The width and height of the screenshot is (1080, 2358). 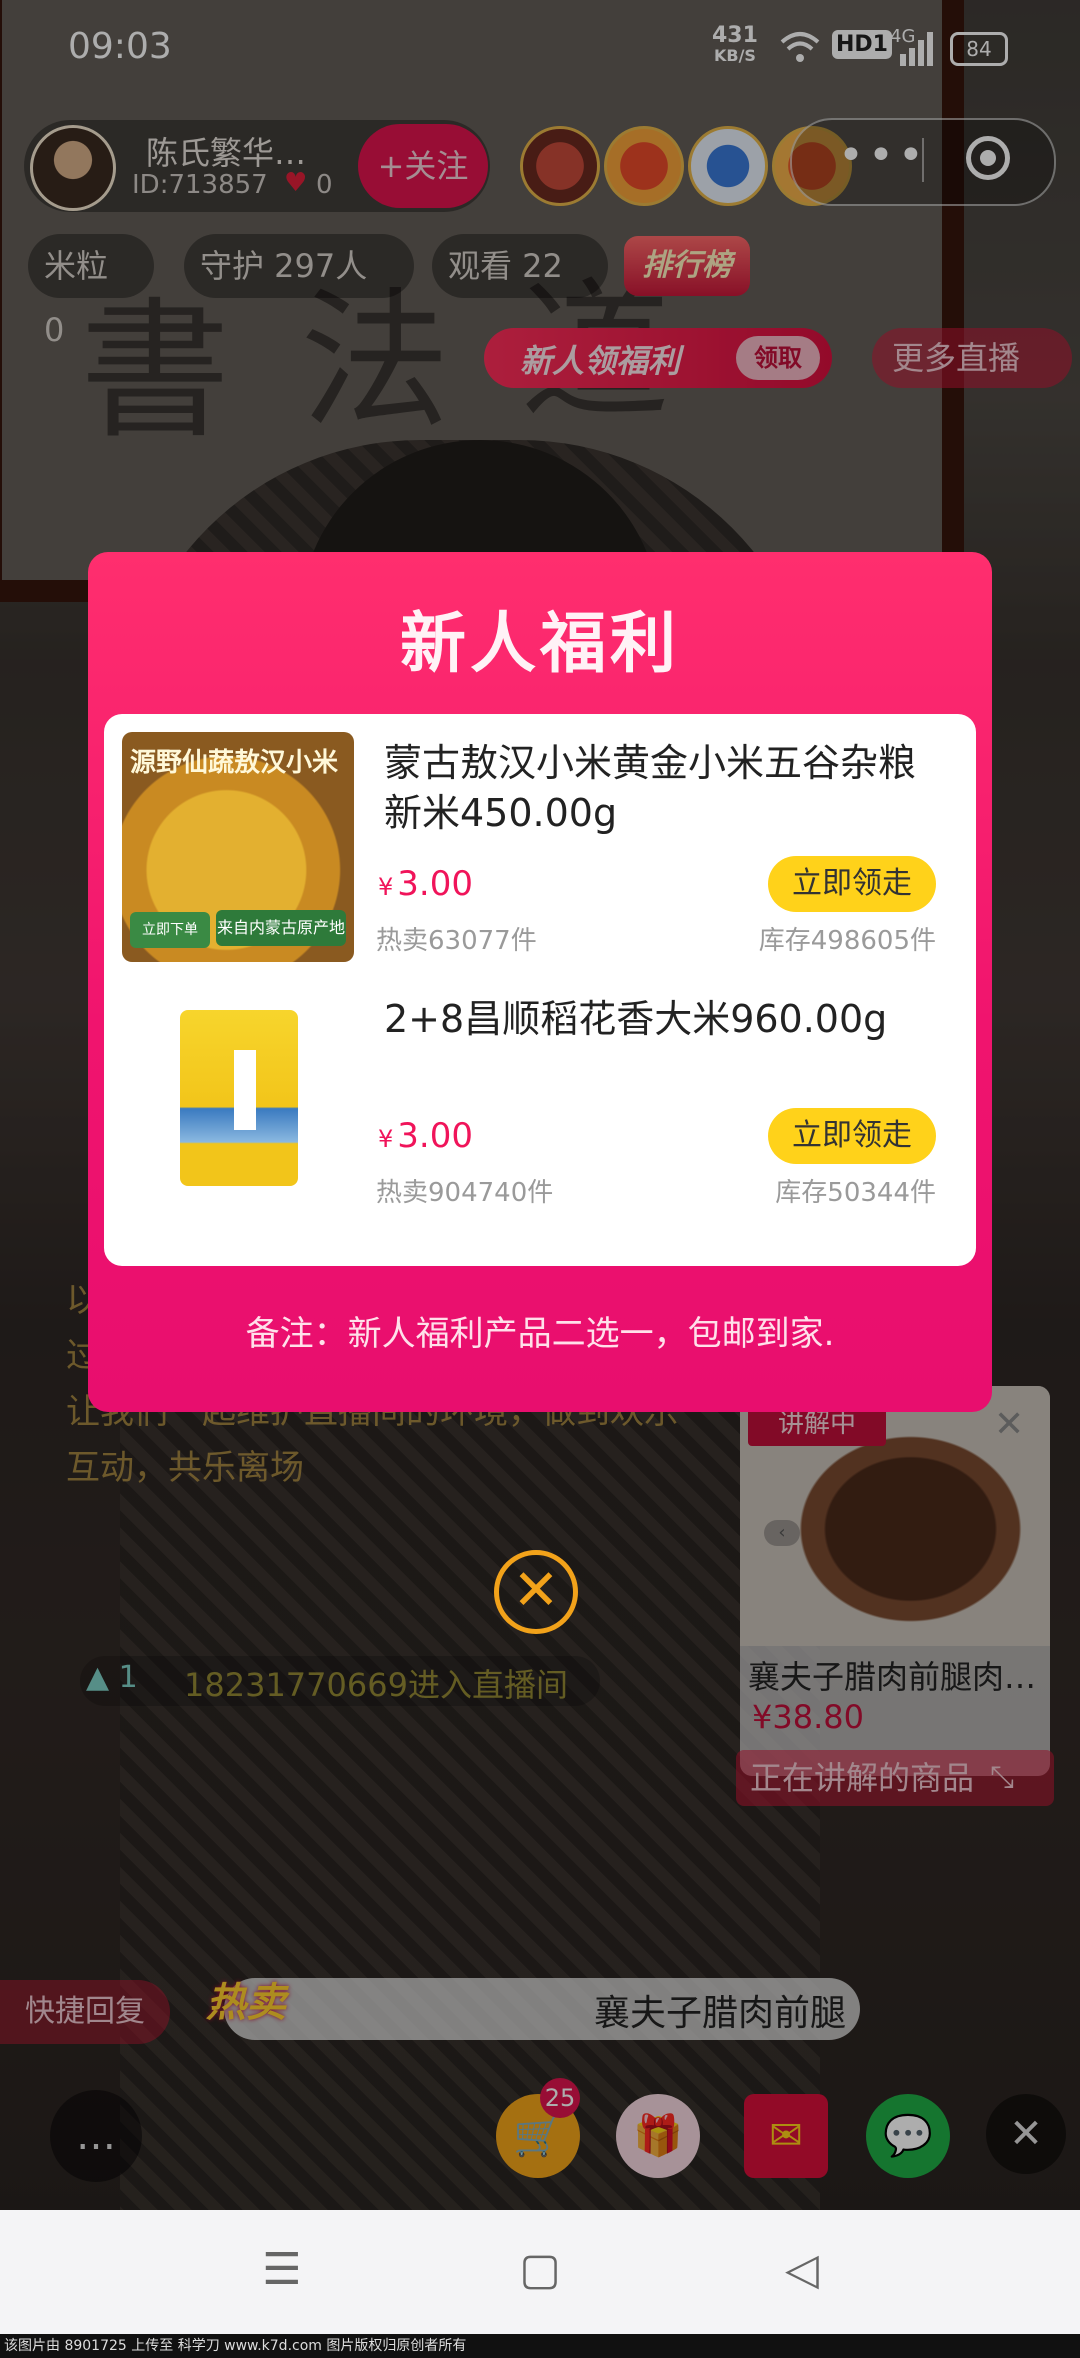 I want to click on close-modal-icon: ✕, so click(x=536, y=1592).